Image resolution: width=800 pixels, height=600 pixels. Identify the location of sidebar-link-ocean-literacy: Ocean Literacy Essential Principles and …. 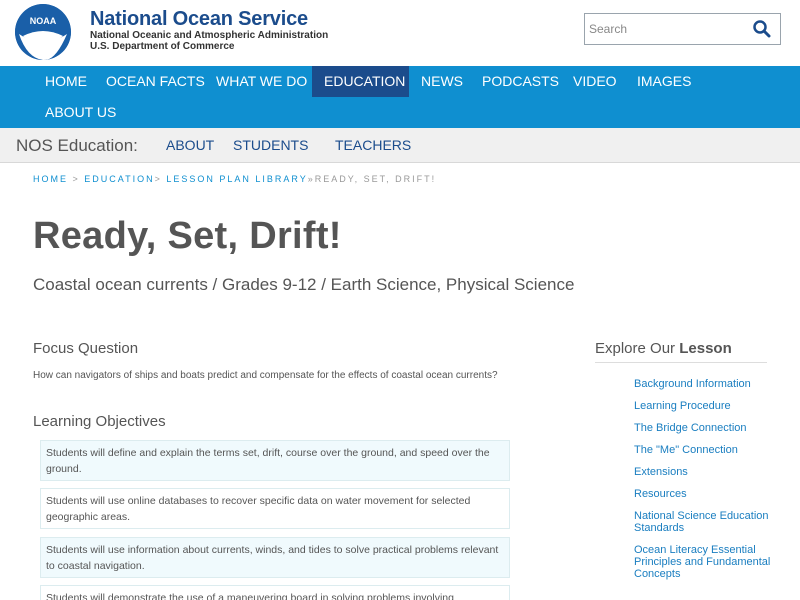
(709, 562).